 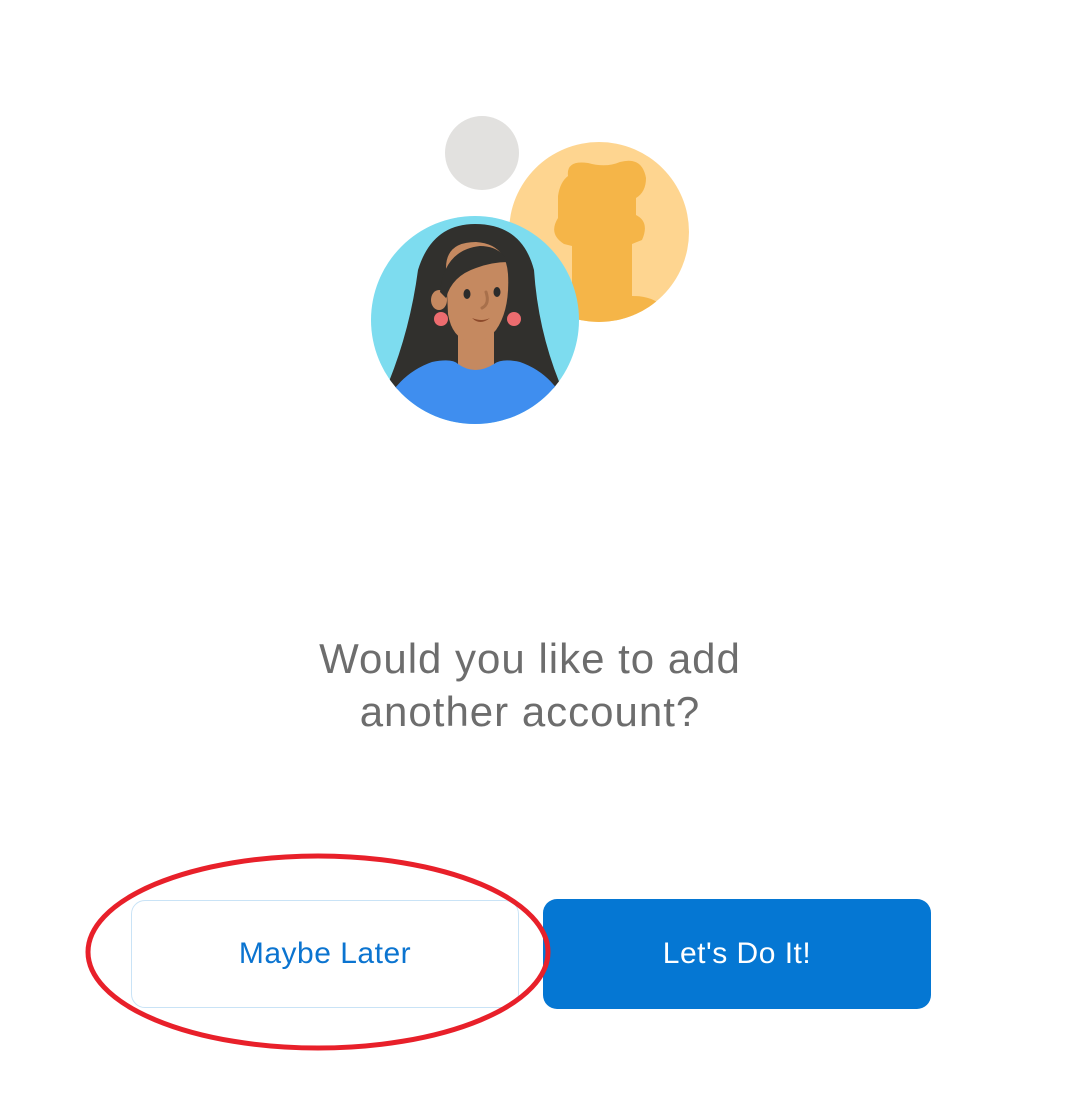 I want to click on maybe-later-label: Maybe Later, so click(x=325, y=953).